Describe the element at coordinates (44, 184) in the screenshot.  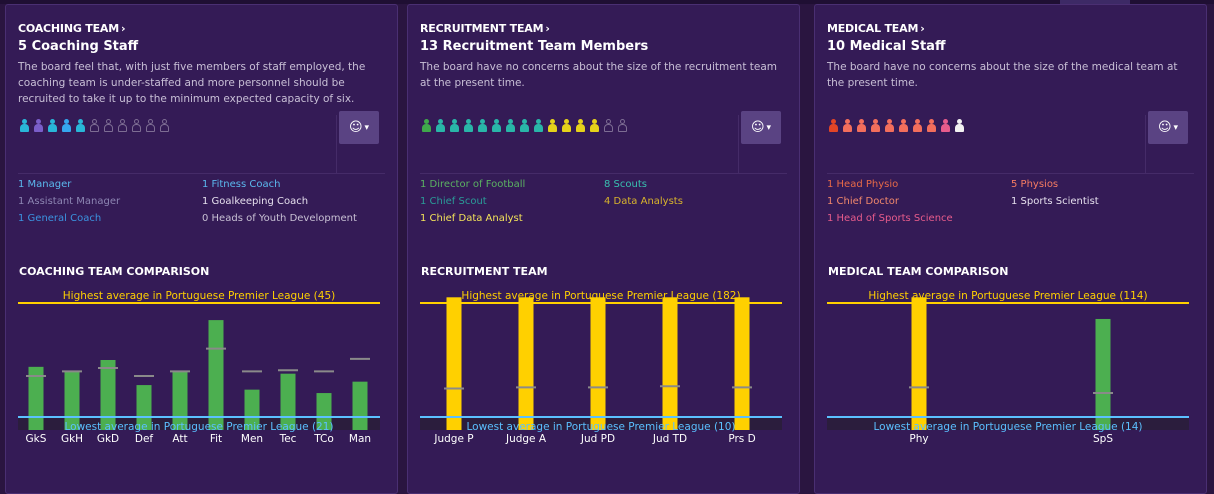
I see `staff-count-item: 1 Manager` at that location.